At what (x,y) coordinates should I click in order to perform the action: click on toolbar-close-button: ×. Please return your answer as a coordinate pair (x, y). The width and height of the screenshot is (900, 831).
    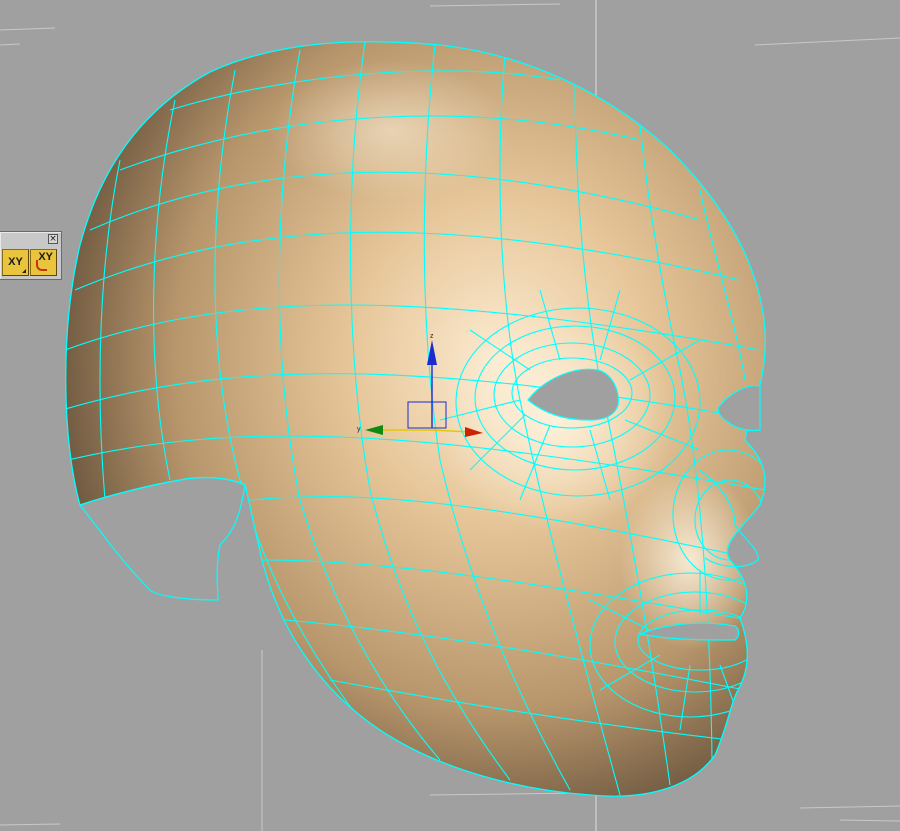
    Looking at the image, I should click on (53, 239).